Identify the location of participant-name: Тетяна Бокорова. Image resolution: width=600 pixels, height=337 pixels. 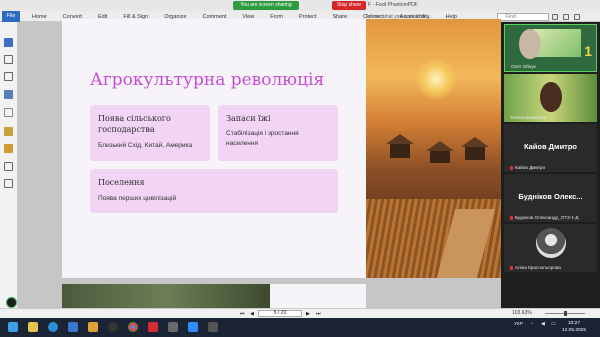
(528, 117).